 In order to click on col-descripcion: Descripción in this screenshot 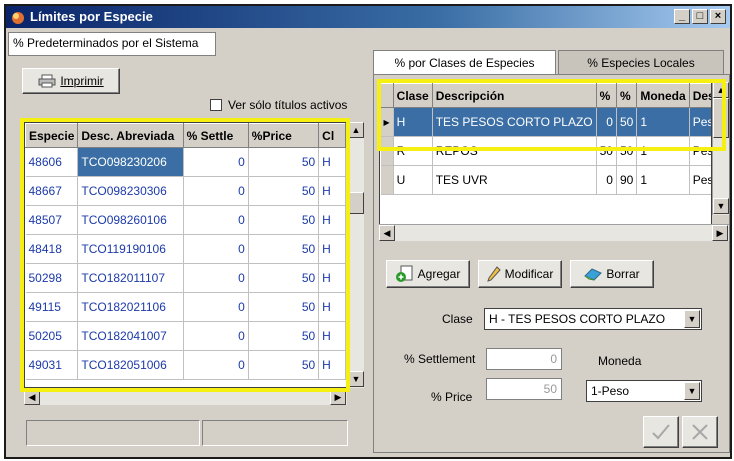, I will do `click(514, 95)`.